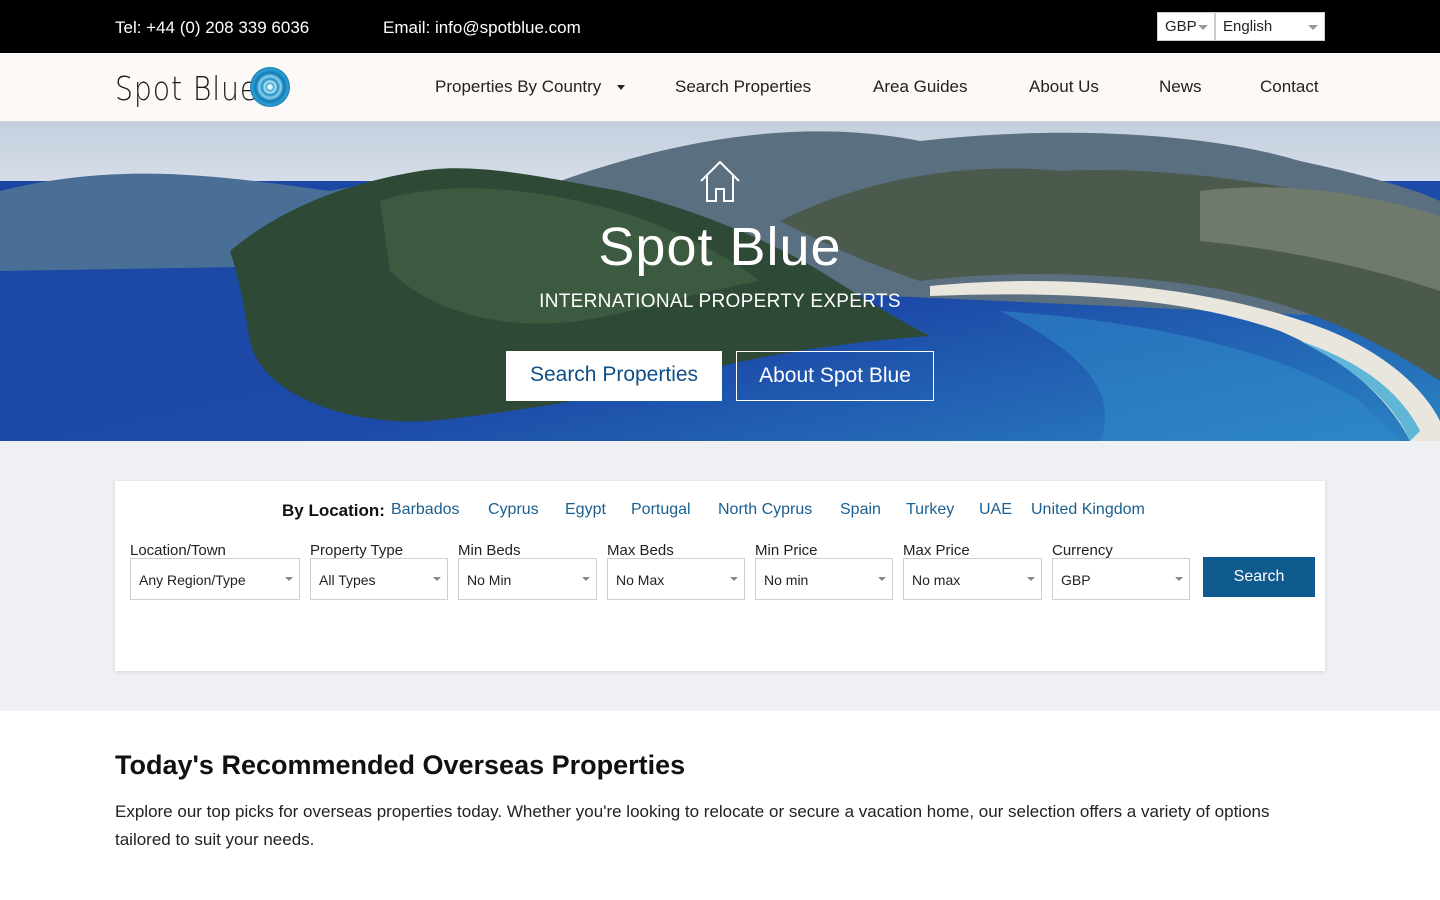 This screenshot has width=1440, height=900. Describe the element at coordinates (676, 579) in the screenshot. I see `max-beds-select: No Max` at that location.